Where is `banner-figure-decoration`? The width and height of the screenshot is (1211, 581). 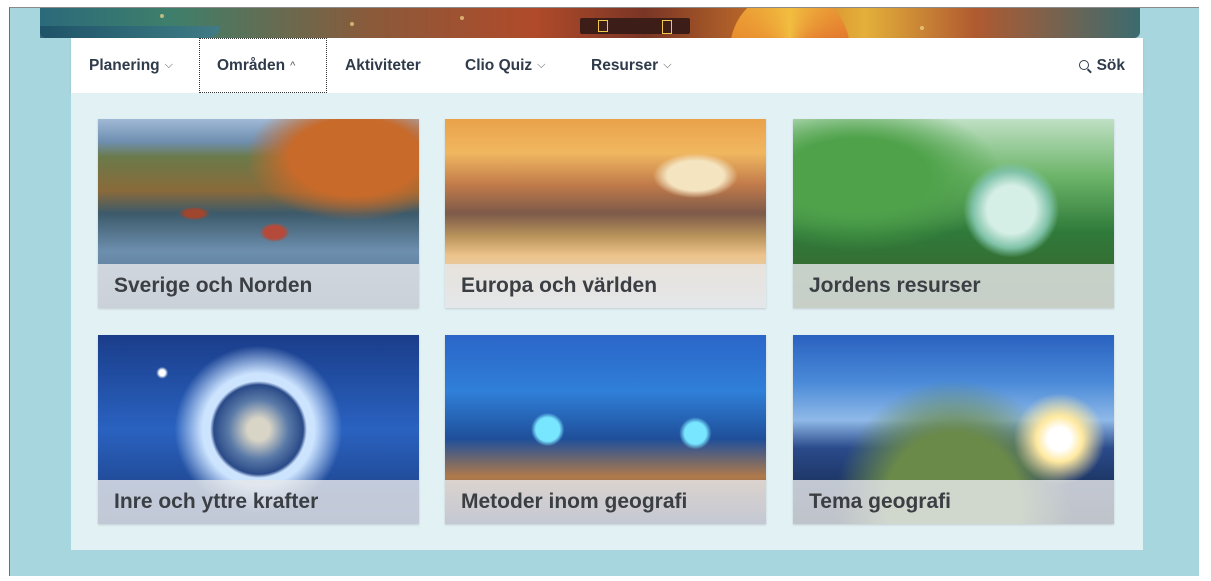 banner-figure-decoration is located at coordinates (635, 26).